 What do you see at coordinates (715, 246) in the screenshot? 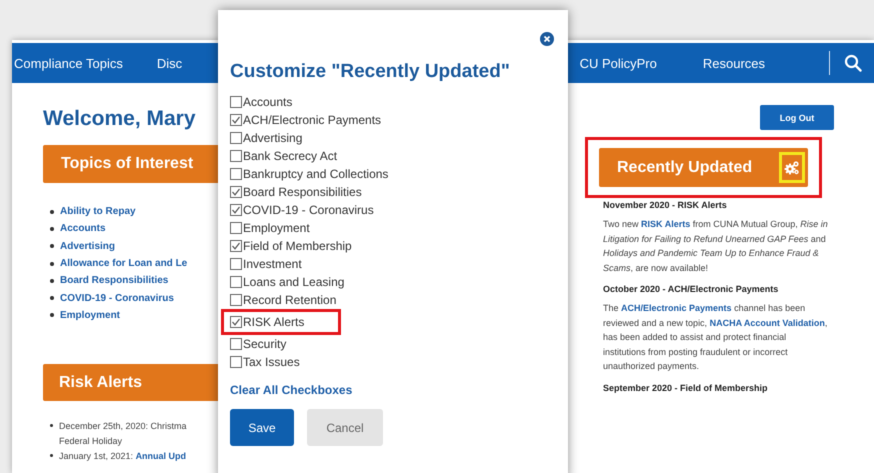
I see `paragraph: Two new RISK Alerts from CUNA Mutual Group, Rise in Litigation for Failing to Refund Unearned GAP Fees and Holidays and Pandemic Team Up to Enhance Fraud & Scams, are now available!` at bounding box center [715, 246].